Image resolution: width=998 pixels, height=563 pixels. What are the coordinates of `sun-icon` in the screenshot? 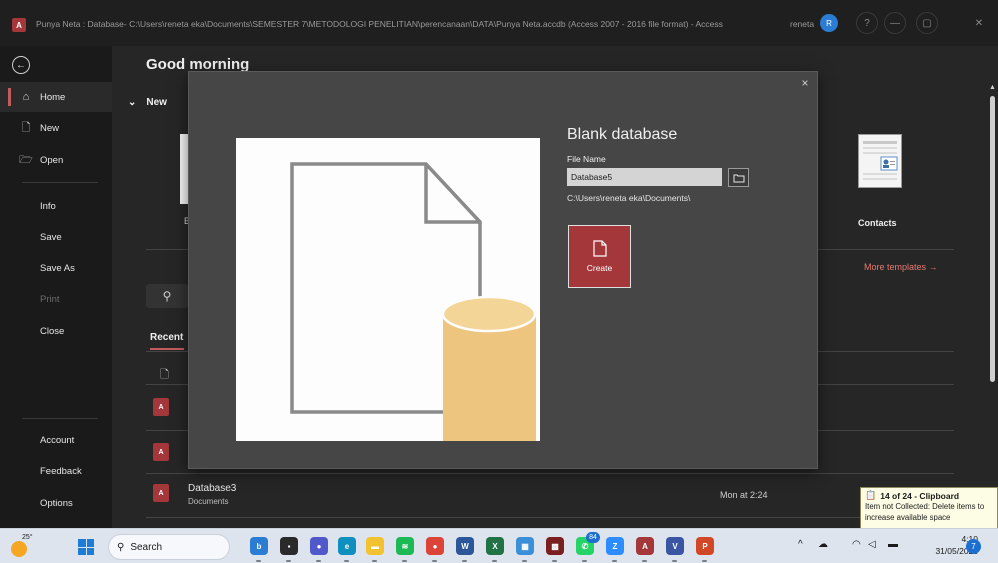 It's located at (19, 549).